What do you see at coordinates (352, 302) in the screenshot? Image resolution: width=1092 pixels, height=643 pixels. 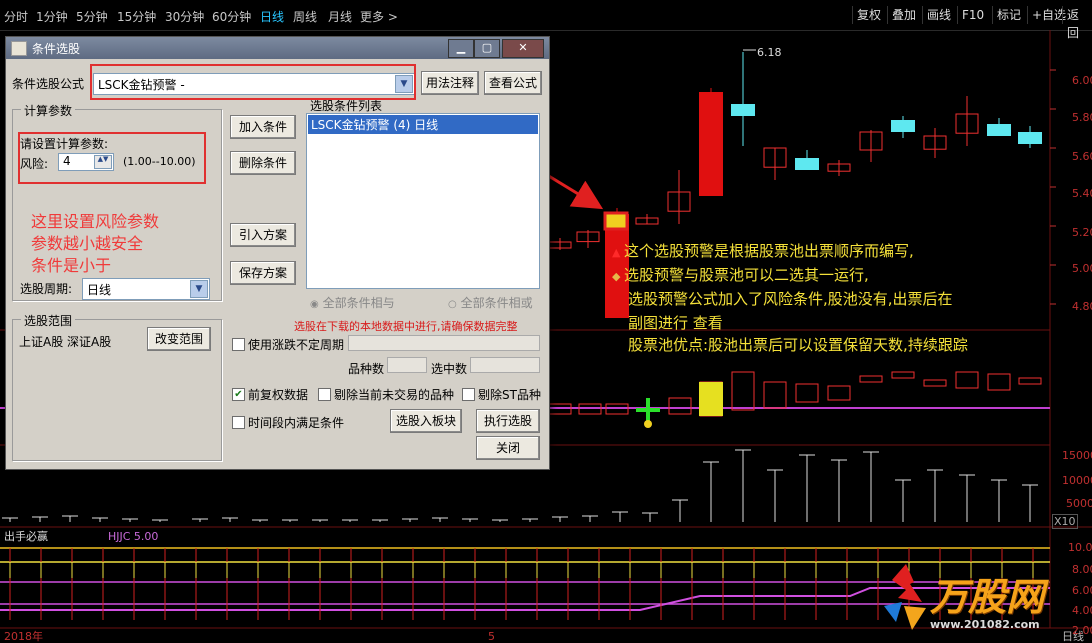 I see `radio-and: ◉ 全部条件相与` at bounding box center [352, 302].